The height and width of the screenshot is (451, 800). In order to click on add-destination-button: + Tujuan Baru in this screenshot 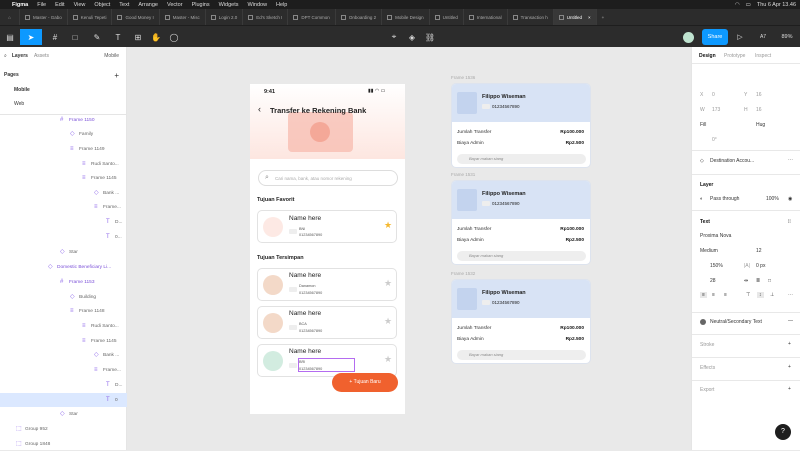, I will do `click(365, 382)`.